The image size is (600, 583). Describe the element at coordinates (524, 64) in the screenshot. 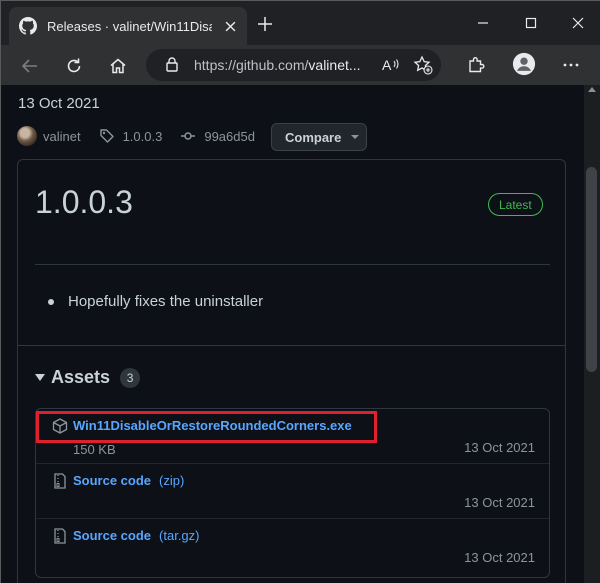

I see `profile-avatar-icon` at that location.